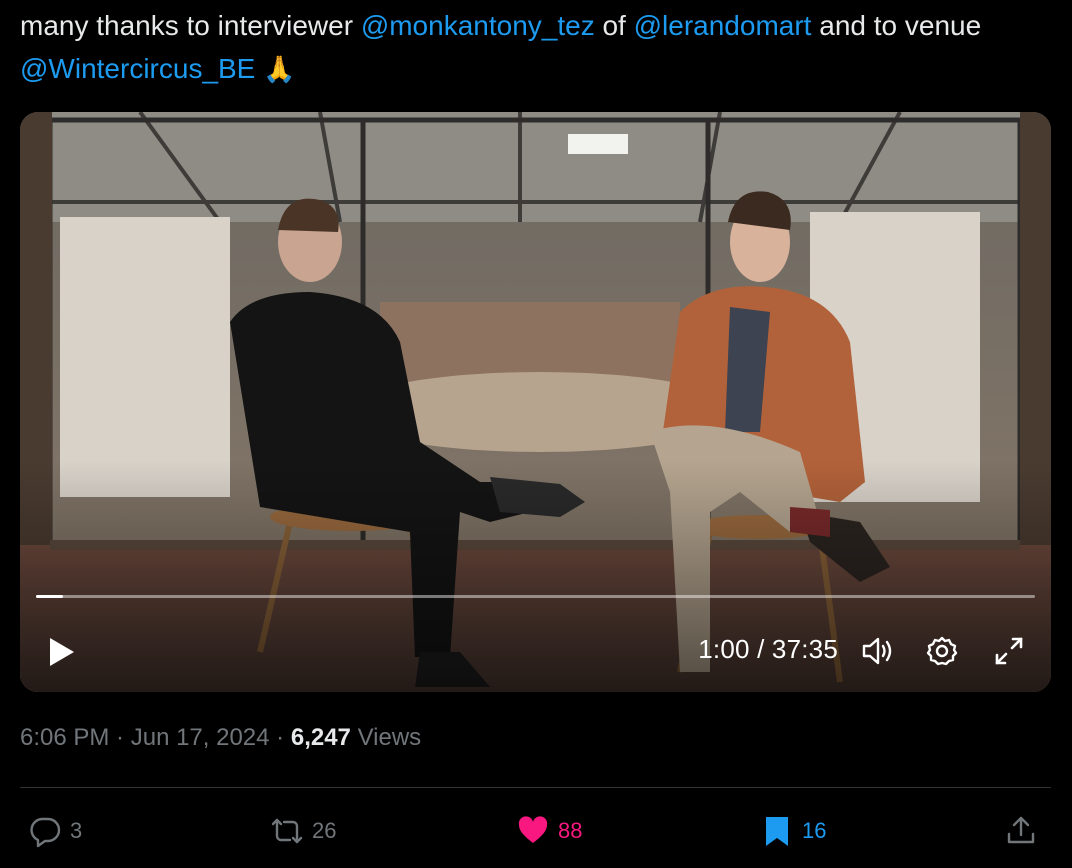 The width and height of the screenshot is (1072, 868). I want to click on action-bar: 3 26 88 16, so click(536, 831).